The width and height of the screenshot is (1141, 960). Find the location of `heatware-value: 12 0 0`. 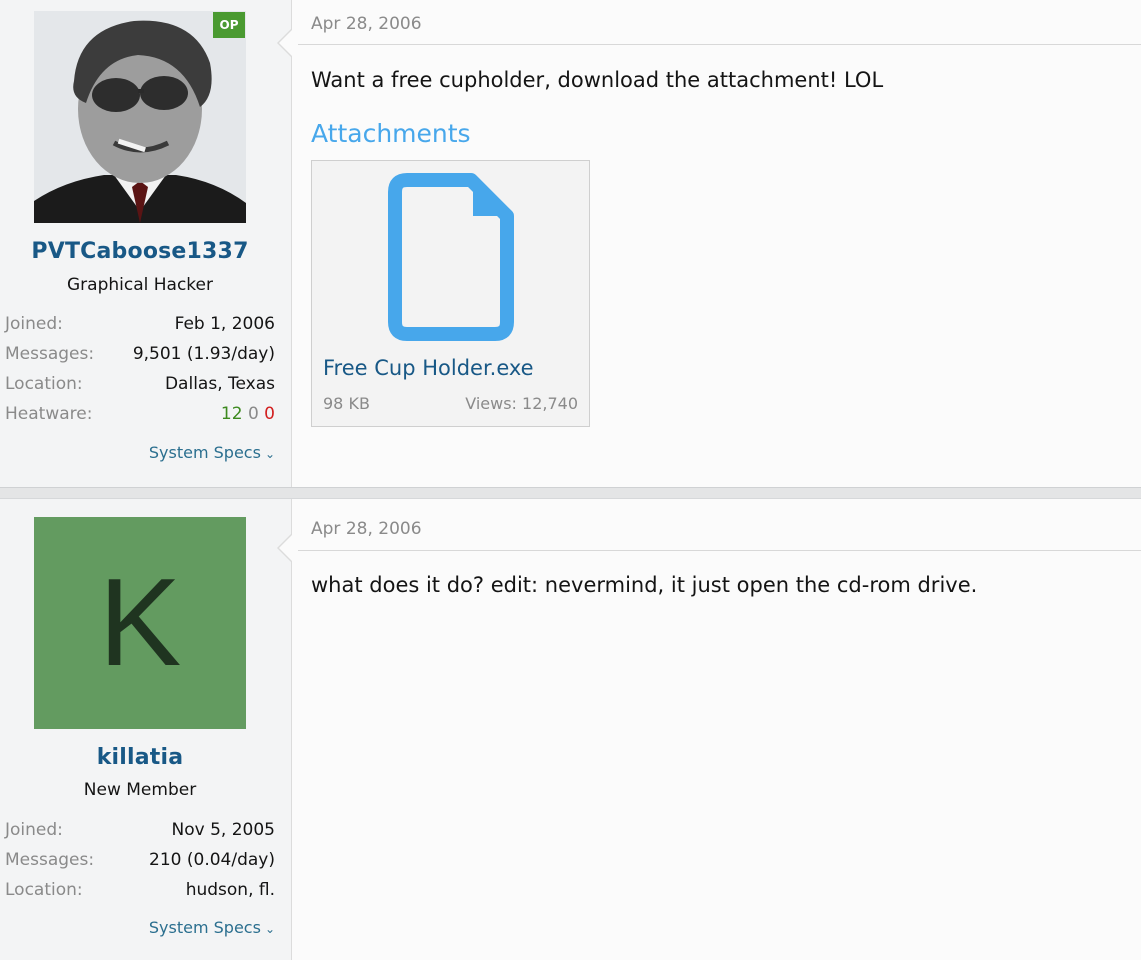

heatware-value: 12 0 0 is located at coordinates (248, 414).